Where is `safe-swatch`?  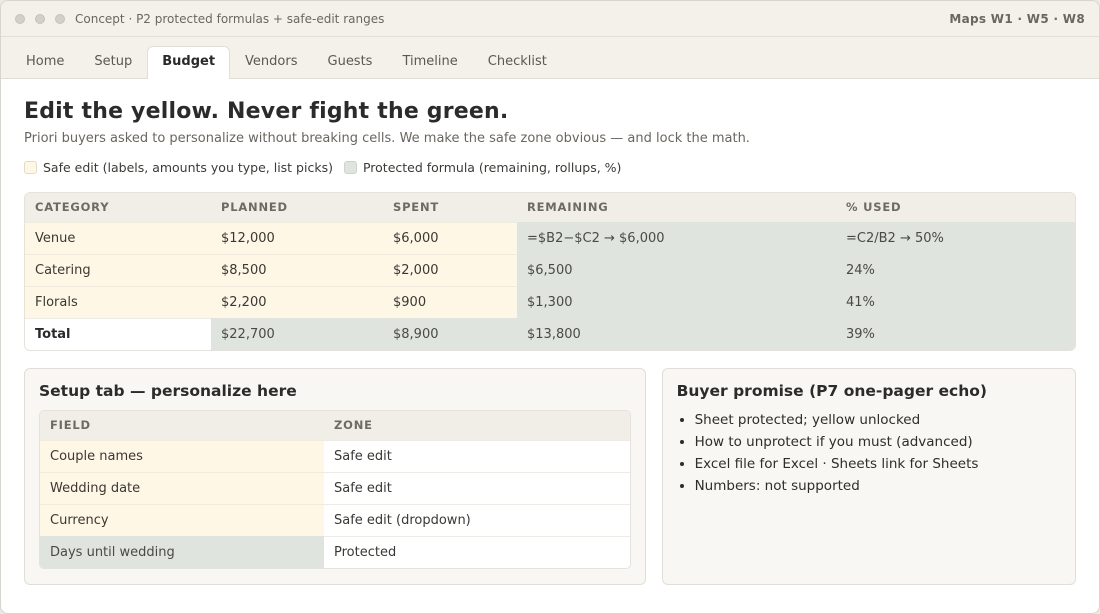 safe-swatch is located at coordinates (30, 167).